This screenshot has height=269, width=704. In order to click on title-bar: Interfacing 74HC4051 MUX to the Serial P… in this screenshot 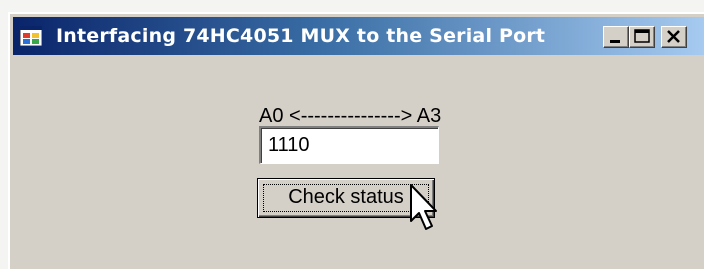, I will do `click(358, 36)`.